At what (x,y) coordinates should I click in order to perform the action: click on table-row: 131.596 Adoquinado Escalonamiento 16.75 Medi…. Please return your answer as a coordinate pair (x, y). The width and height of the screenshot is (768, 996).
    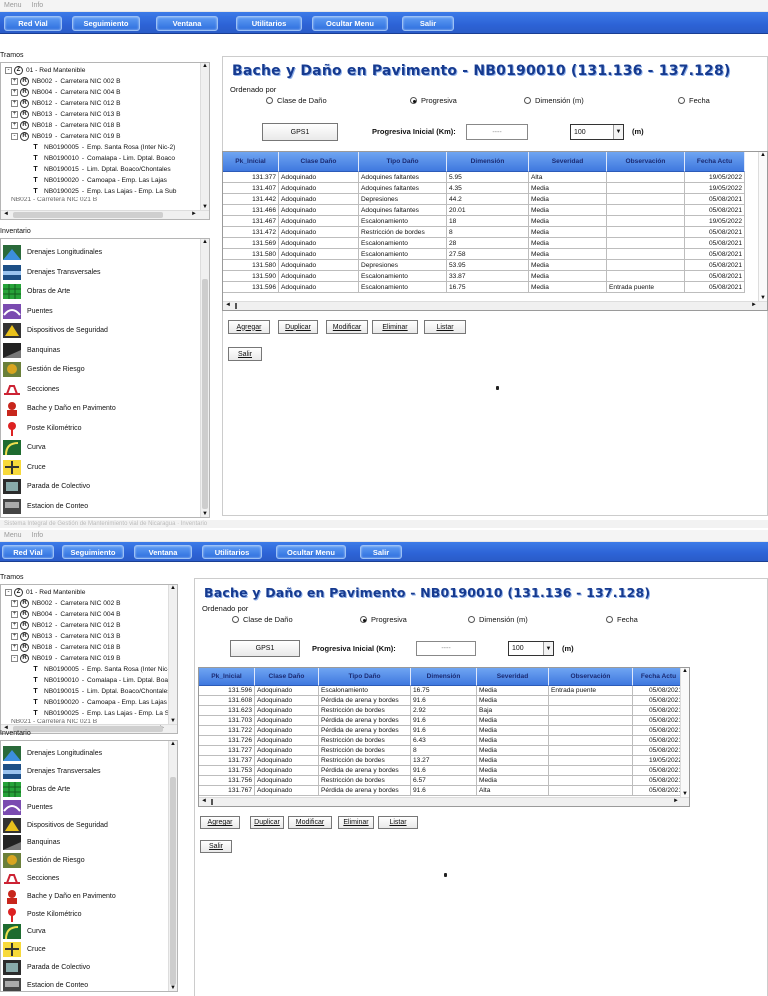
    Looking at the image, I should click on (442, 691).